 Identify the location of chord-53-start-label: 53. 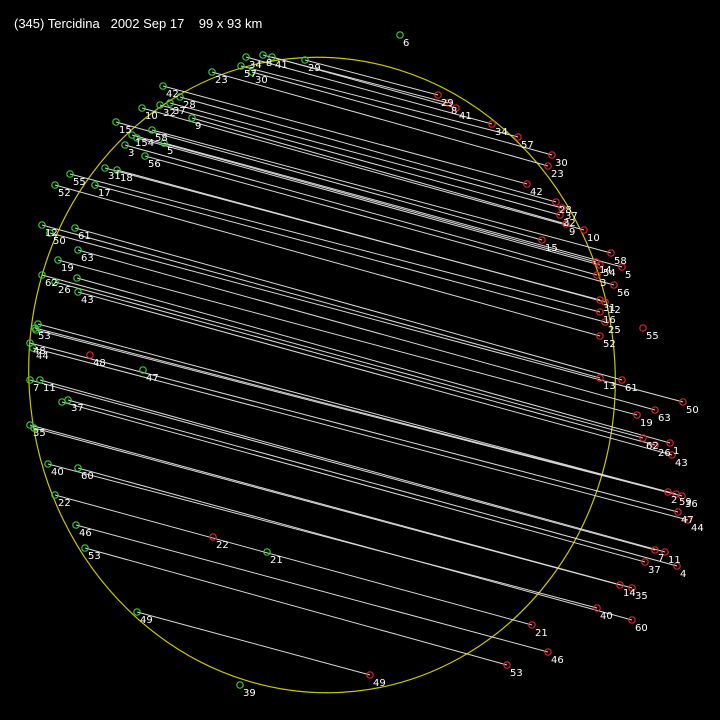
(44, 336).